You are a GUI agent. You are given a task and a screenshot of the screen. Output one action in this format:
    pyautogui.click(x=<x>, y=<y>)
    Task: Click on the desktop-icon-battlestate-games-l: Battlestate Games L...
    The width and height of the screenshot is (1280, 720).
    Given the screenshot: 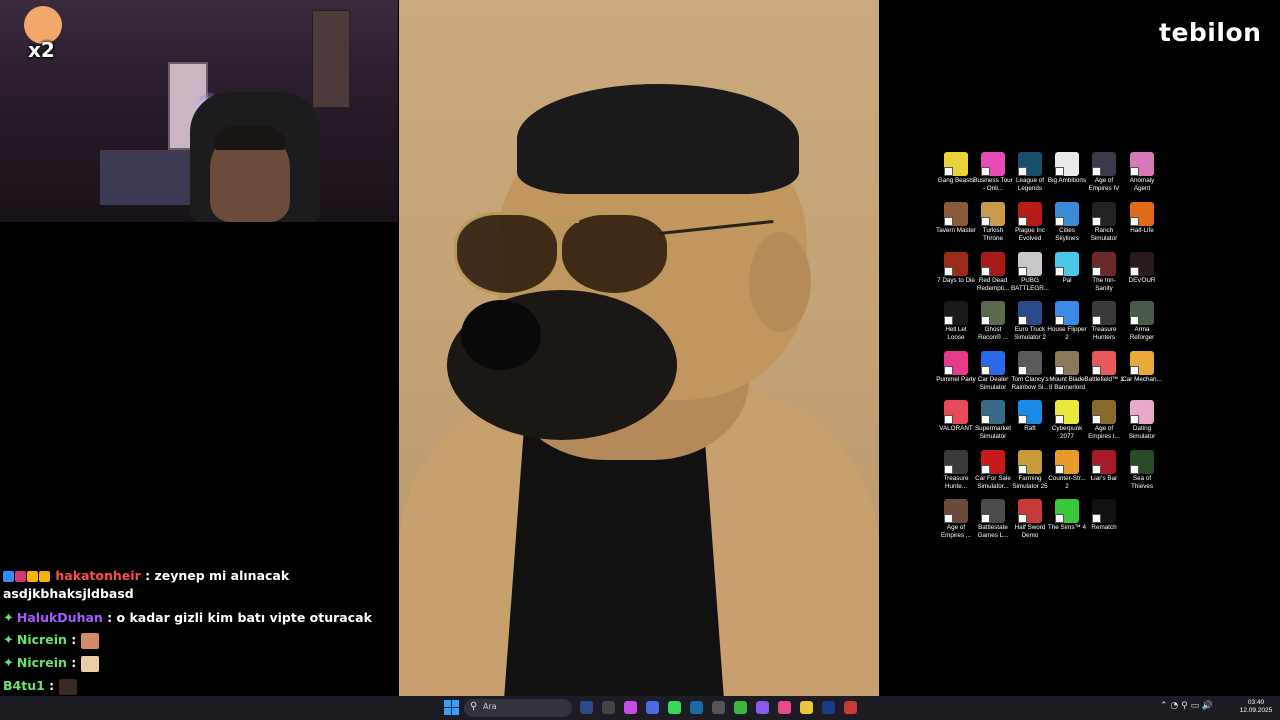 What is the action you would take?
    pyautogui.click(x=993, y=519)
    